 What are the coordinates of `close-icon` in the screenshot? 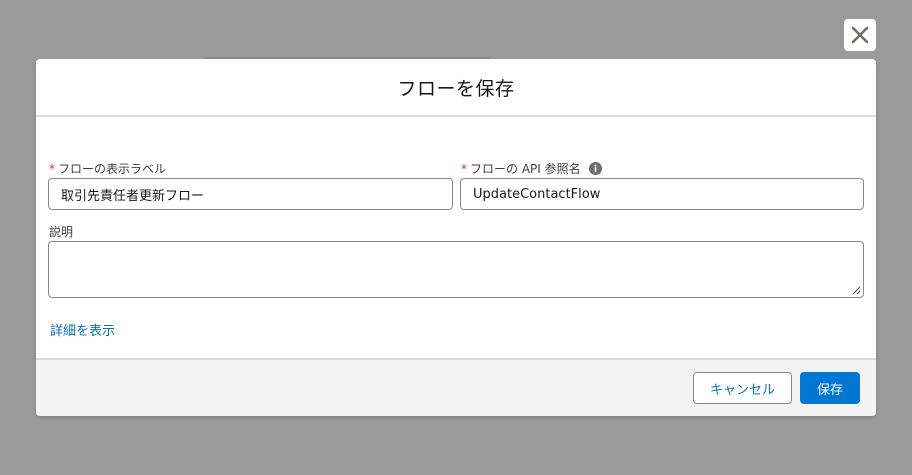 It's located at (860, 35).